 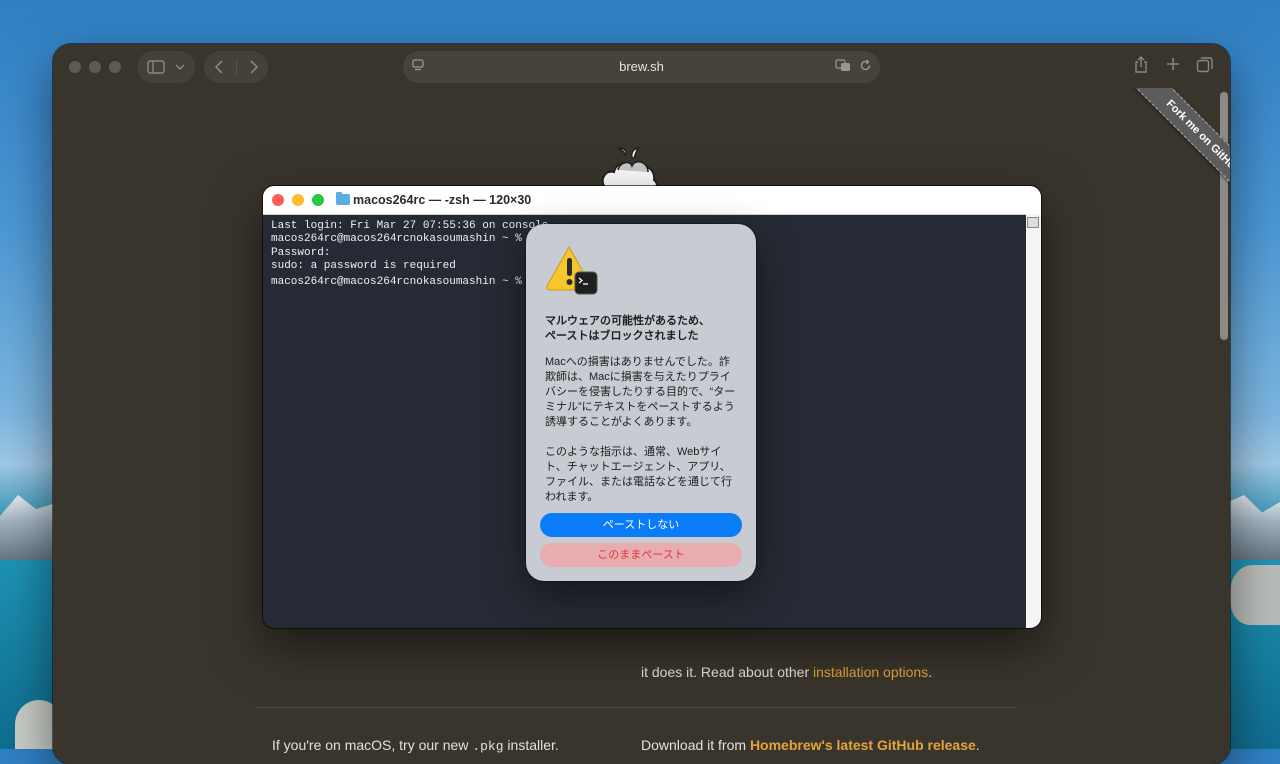 What do you see at coordinates (636, 707) in the screenshot?
I see `section-divider` at bounding box center [636, 707].